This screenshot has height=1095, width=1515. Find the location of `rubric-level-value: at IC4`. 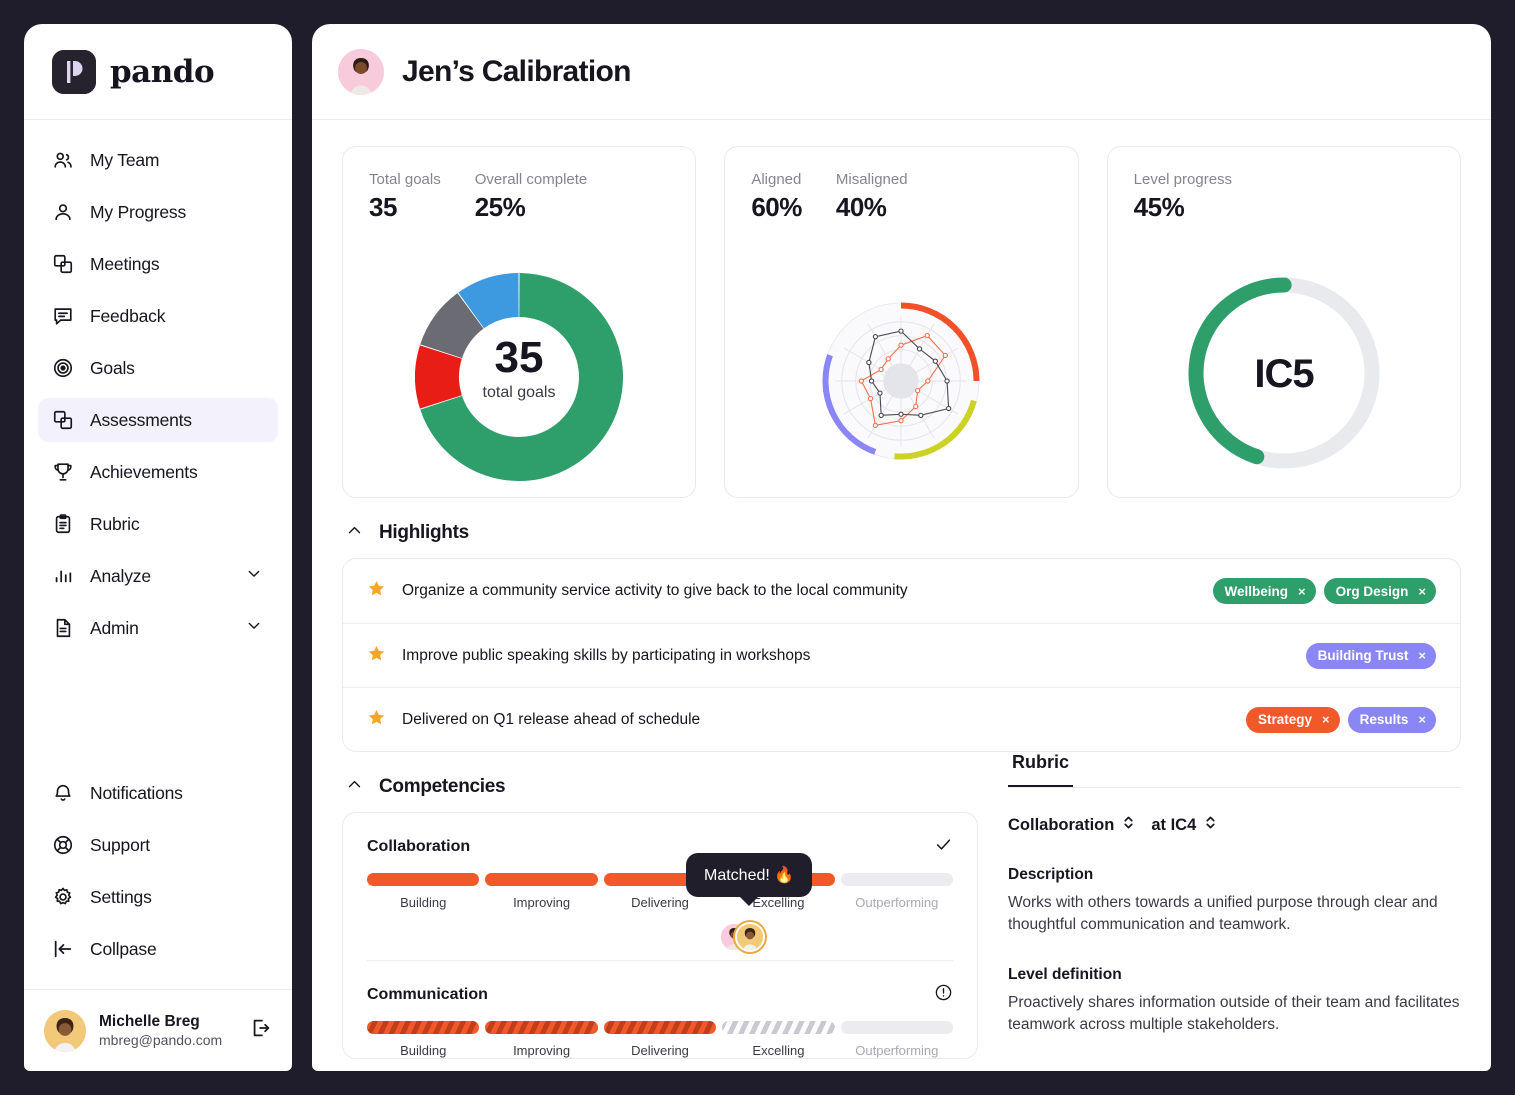

rubric-level-value: at IC4 is located at coordinates (1174, 824).